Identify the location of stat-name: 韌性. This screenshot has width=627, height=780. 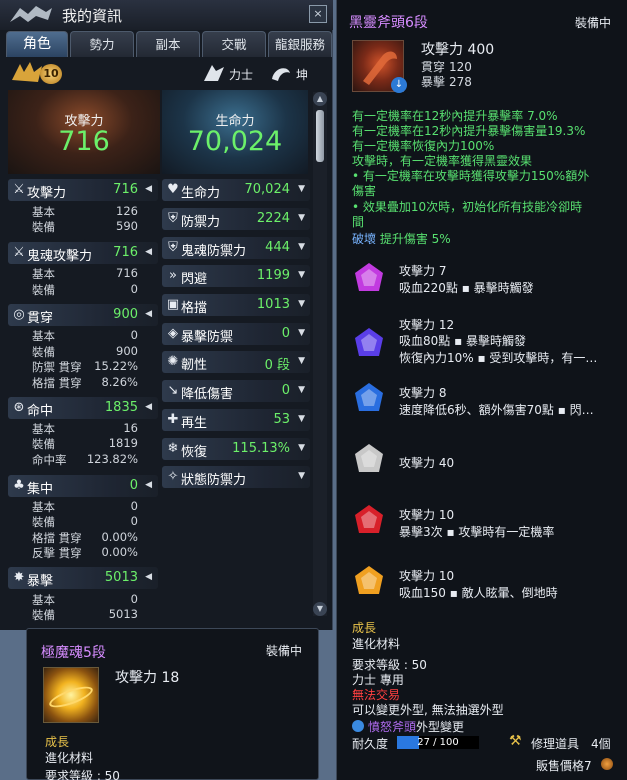
(194, 365).